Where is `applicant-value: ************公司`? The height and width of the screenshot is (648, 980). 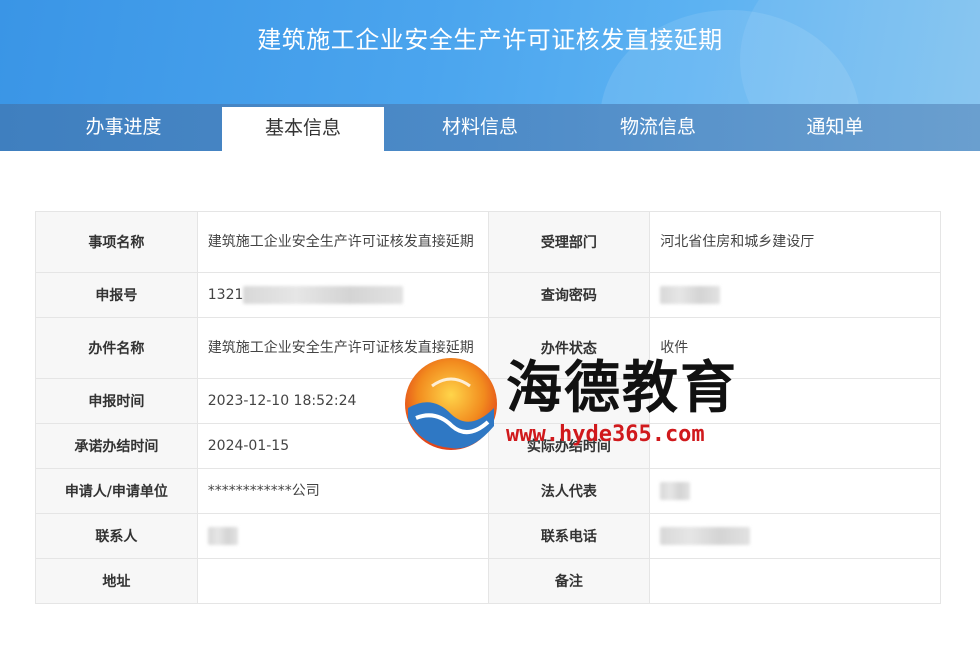
applicant-value: ************公司 is located at coordinates (342, 491).